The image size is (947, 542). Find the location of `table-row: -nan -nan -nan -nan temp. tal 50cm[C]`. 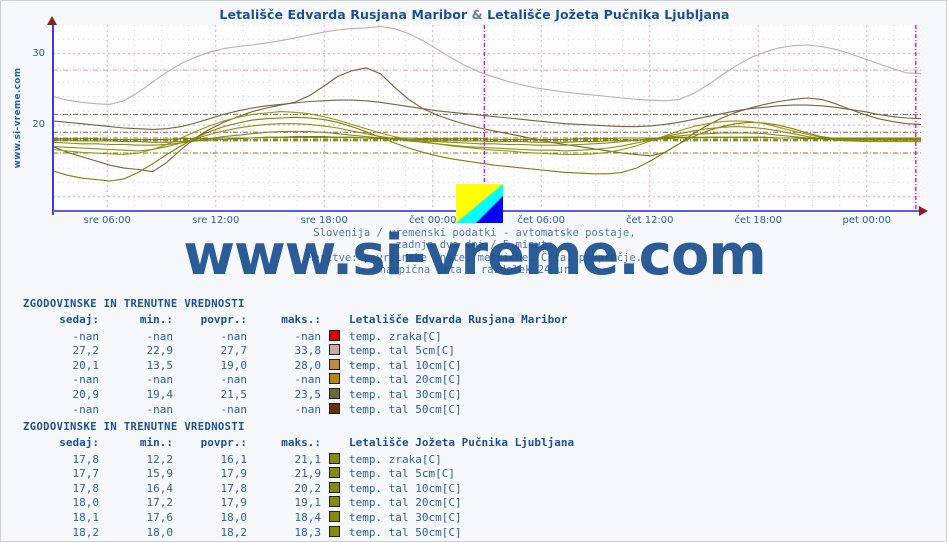

table-row: -nan -nan -nan -nan temp. tal 50cm[C] is located at coordinates (295, 410).